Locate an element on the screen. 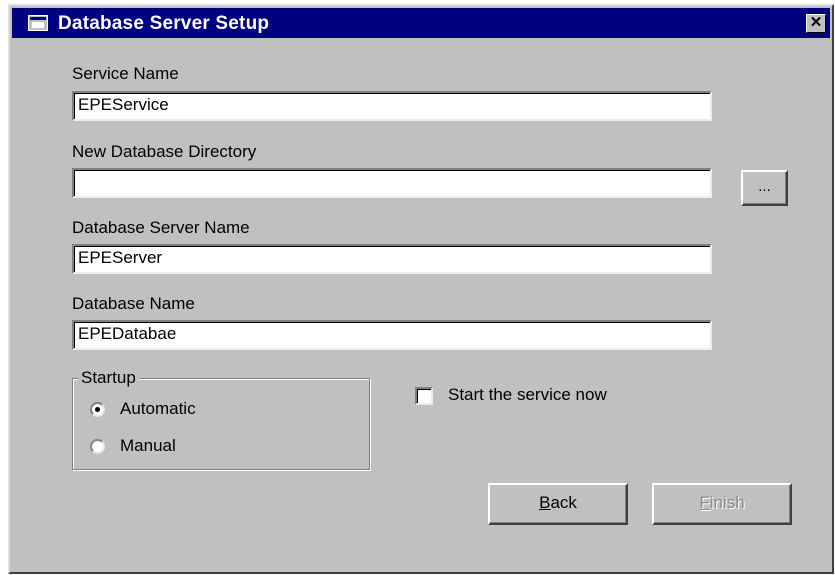  finish-button-label: inish is located at coordinates (727, 502).